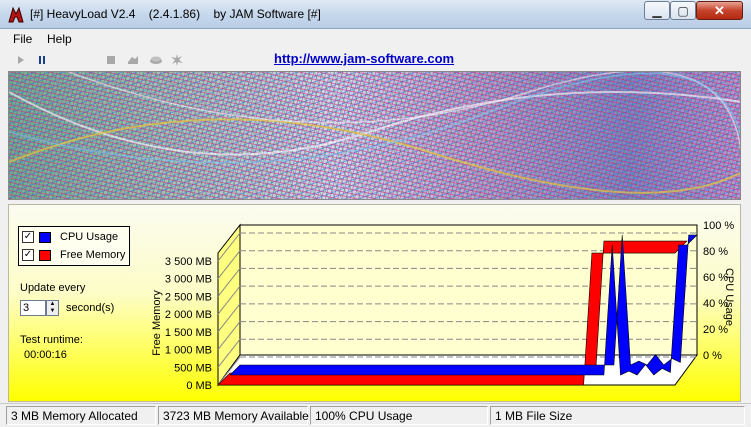 The image size is (751, 427). What do you see at coordinates (199, 386) in the screenshot?
I see `left-axis-tick-label: 0 MB` at bounding box center [199, 386].